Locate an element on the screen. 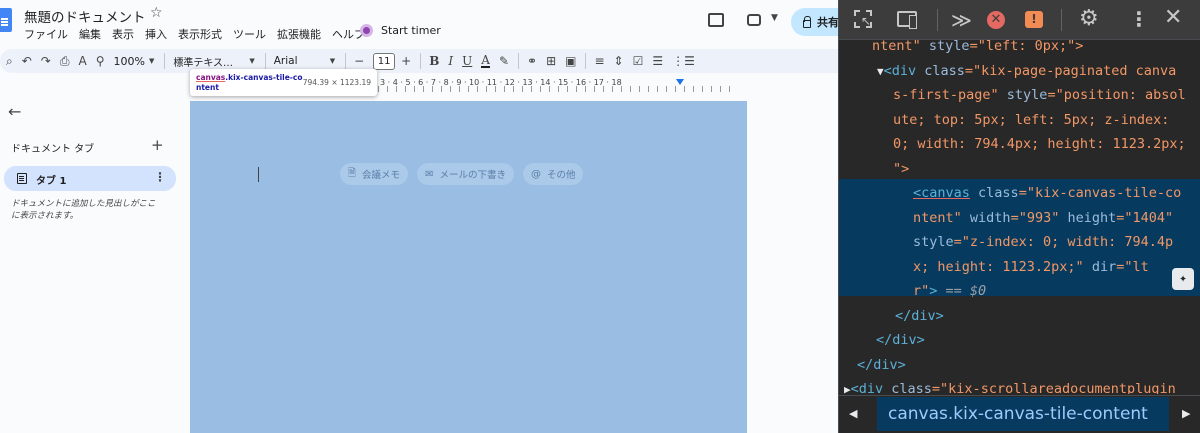  dom-line: ntent" style="left: 0px;"> is located at coordinates (977, 49).